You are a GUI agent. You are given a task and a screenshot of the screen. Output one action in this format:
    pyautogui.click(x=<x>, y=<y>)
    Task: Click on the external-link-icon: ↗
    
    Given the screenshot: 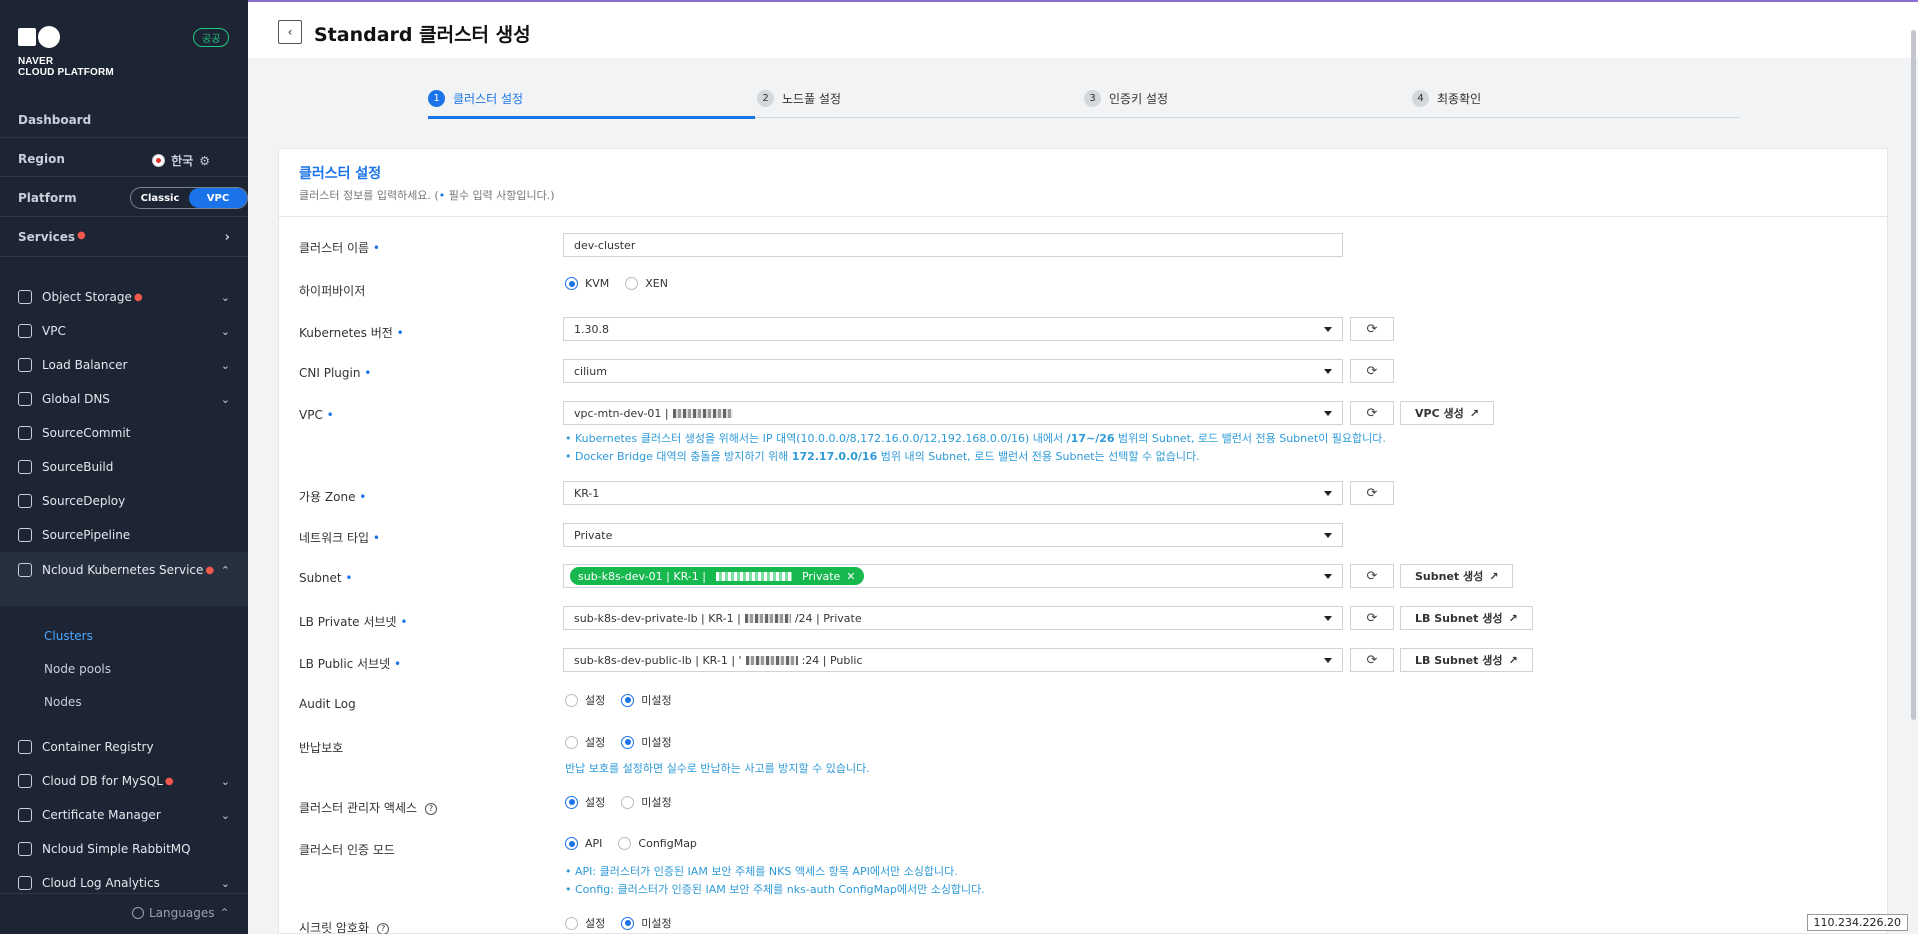 What is the action you would take?
    pyautogui.click(x=1474, y=413)
    